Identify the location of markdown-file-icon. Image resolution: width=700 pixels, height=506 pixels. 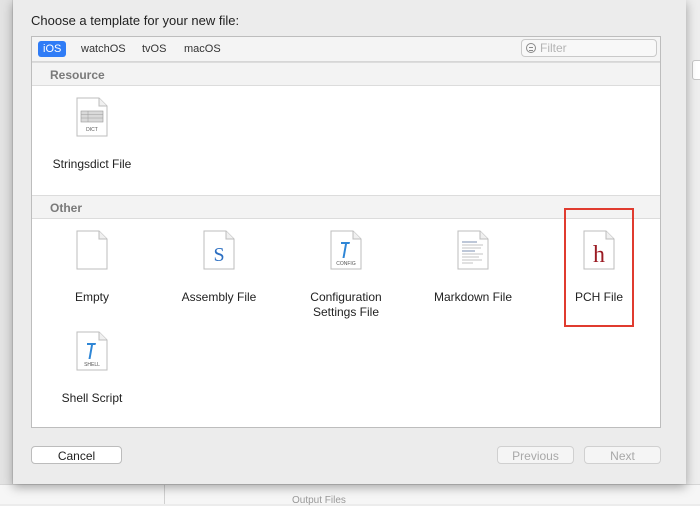
(473, 250).